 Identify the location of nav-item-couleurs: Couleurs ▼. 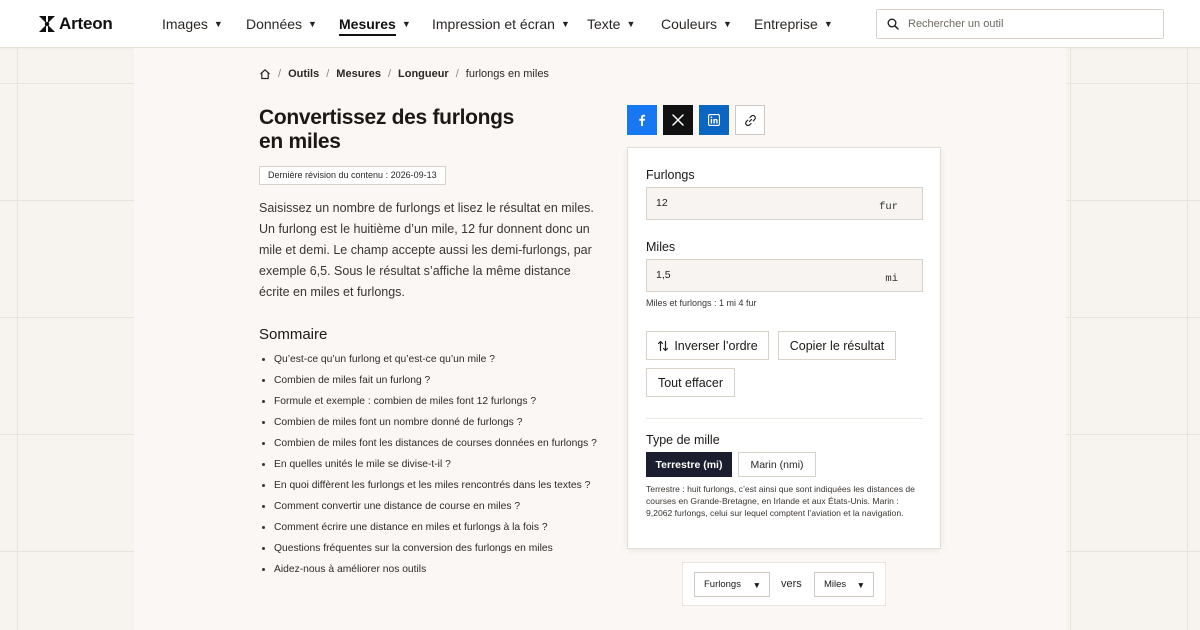
(696, 24).